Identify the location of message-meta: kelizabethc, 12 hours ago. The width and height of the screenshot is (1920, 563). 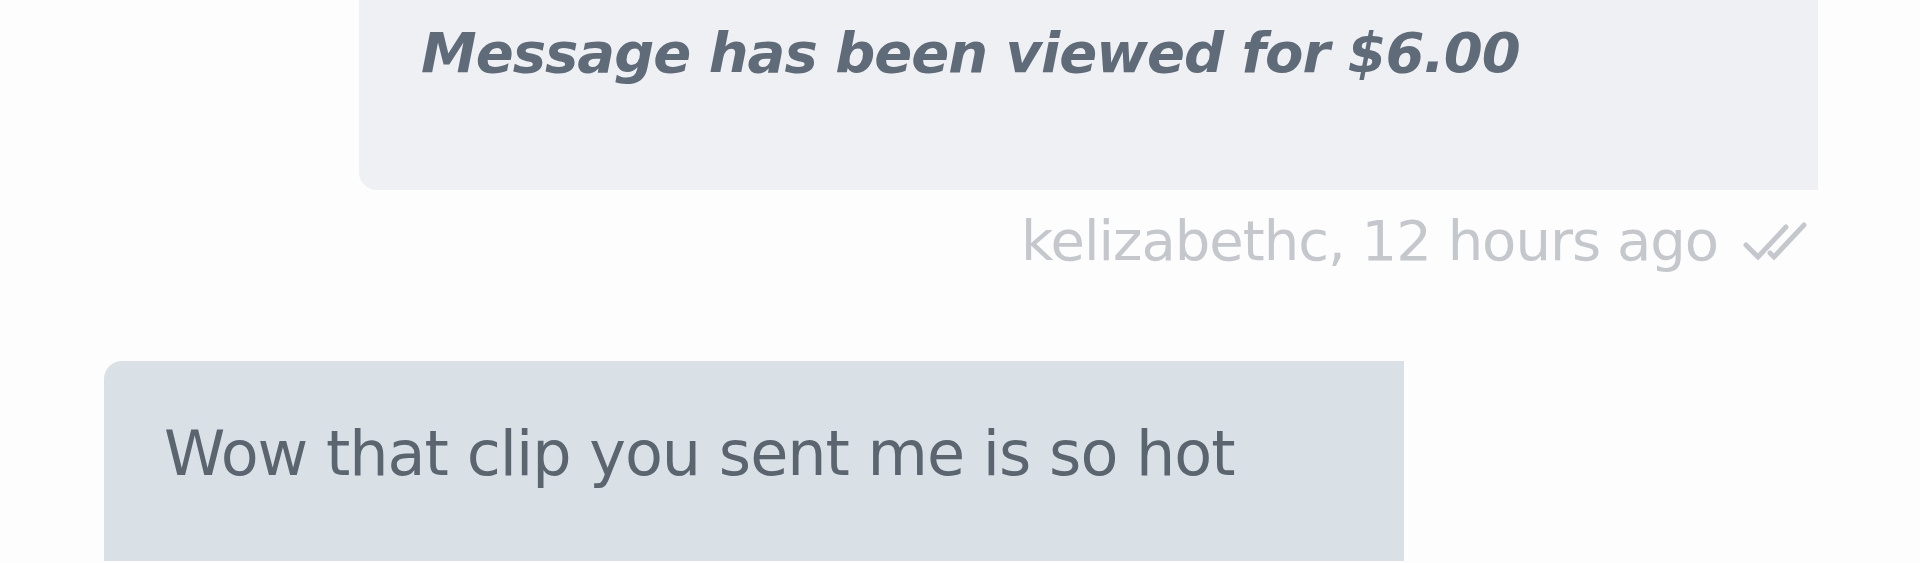
(1369, 240).